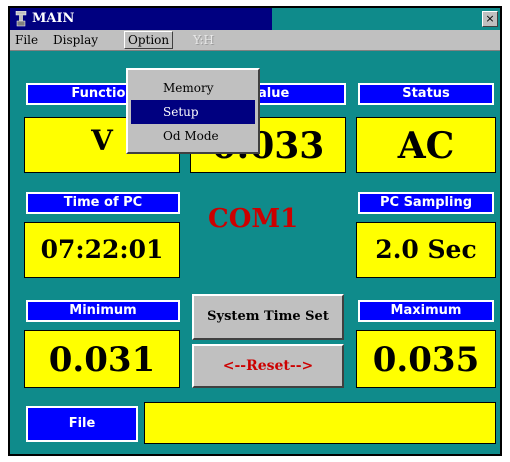 The image size is (510, 462). Describe the element at coordinates (102, 359) in the screenshot. I see `minimum-value: 0.031` at that location.